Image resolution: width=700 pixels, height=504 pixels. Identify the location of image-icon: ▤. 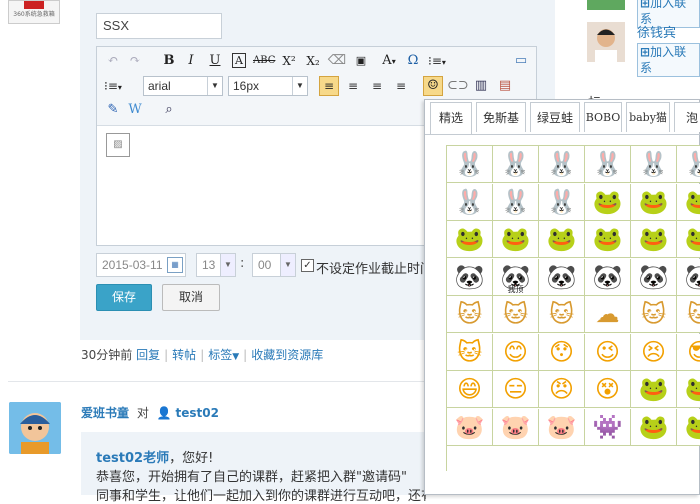
(505, 86).